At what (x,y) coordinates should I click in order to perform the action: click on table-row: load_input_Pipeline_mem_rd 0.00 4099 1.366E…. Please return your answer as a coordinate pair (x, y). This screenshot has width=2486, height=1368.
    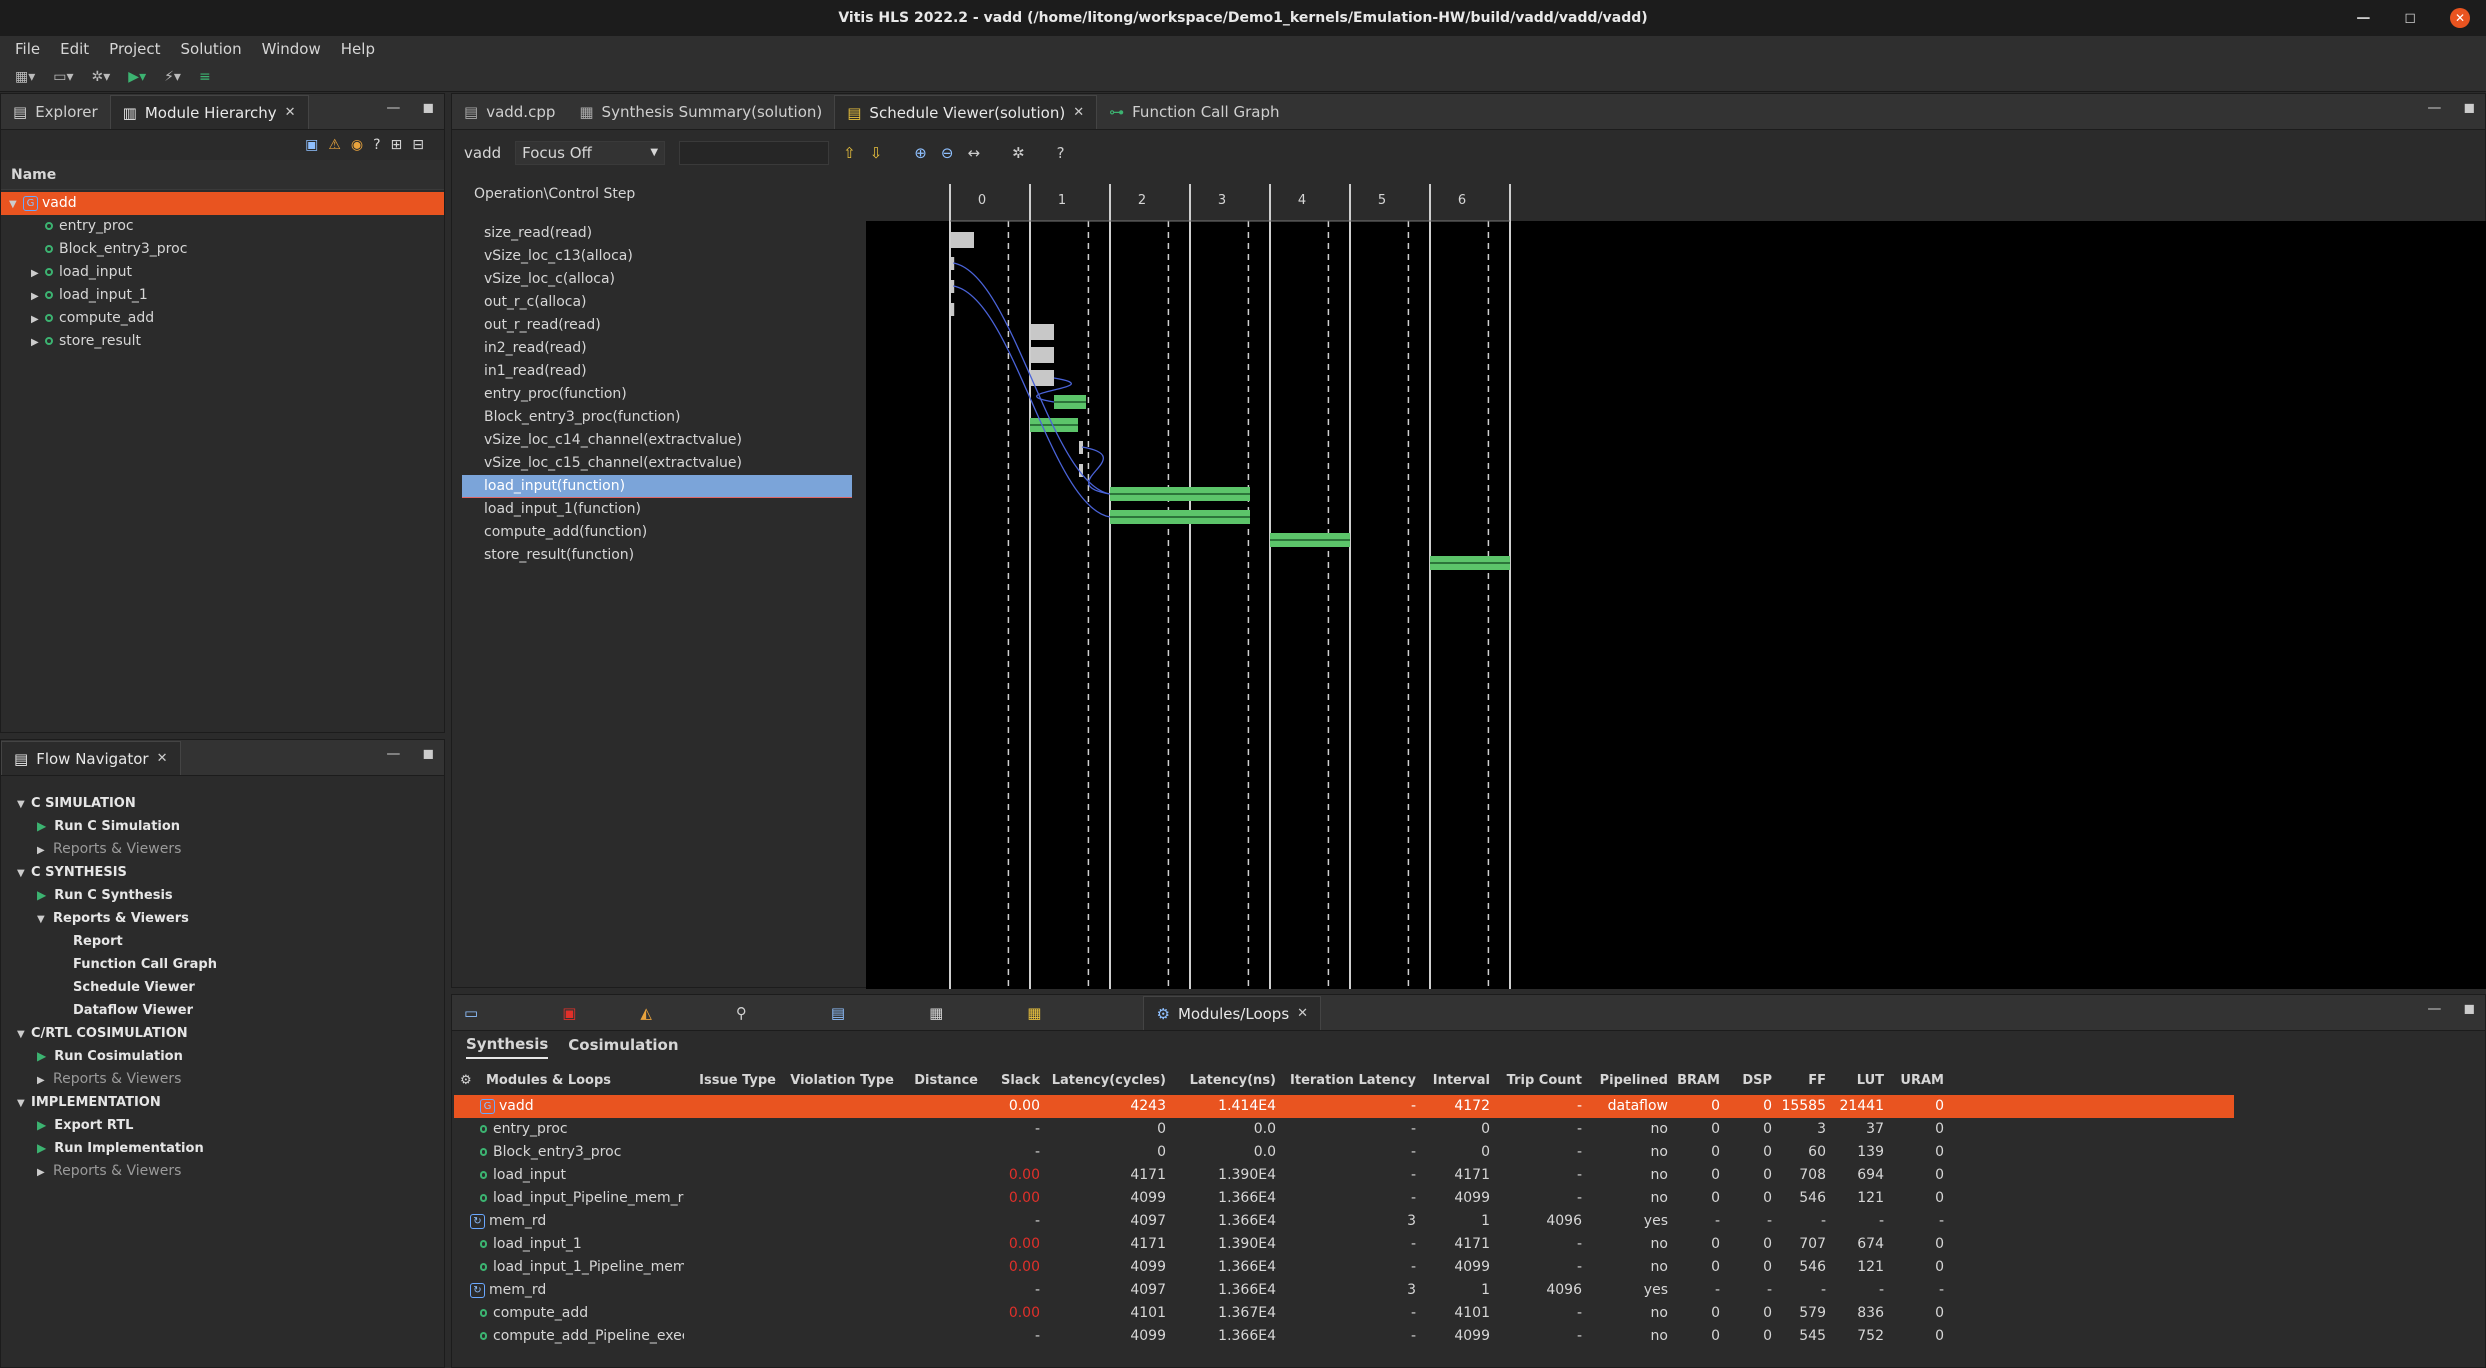
    Looking at the image, I should click on (1344, 1198).